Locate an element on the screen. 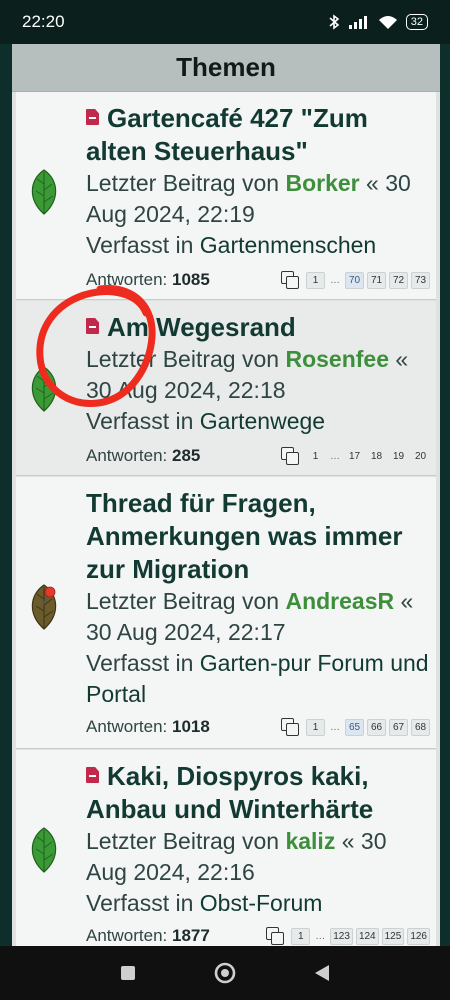 This screenshot has height=1000, width=450. status-time: 22:20 is located at coordinates (43, 21).